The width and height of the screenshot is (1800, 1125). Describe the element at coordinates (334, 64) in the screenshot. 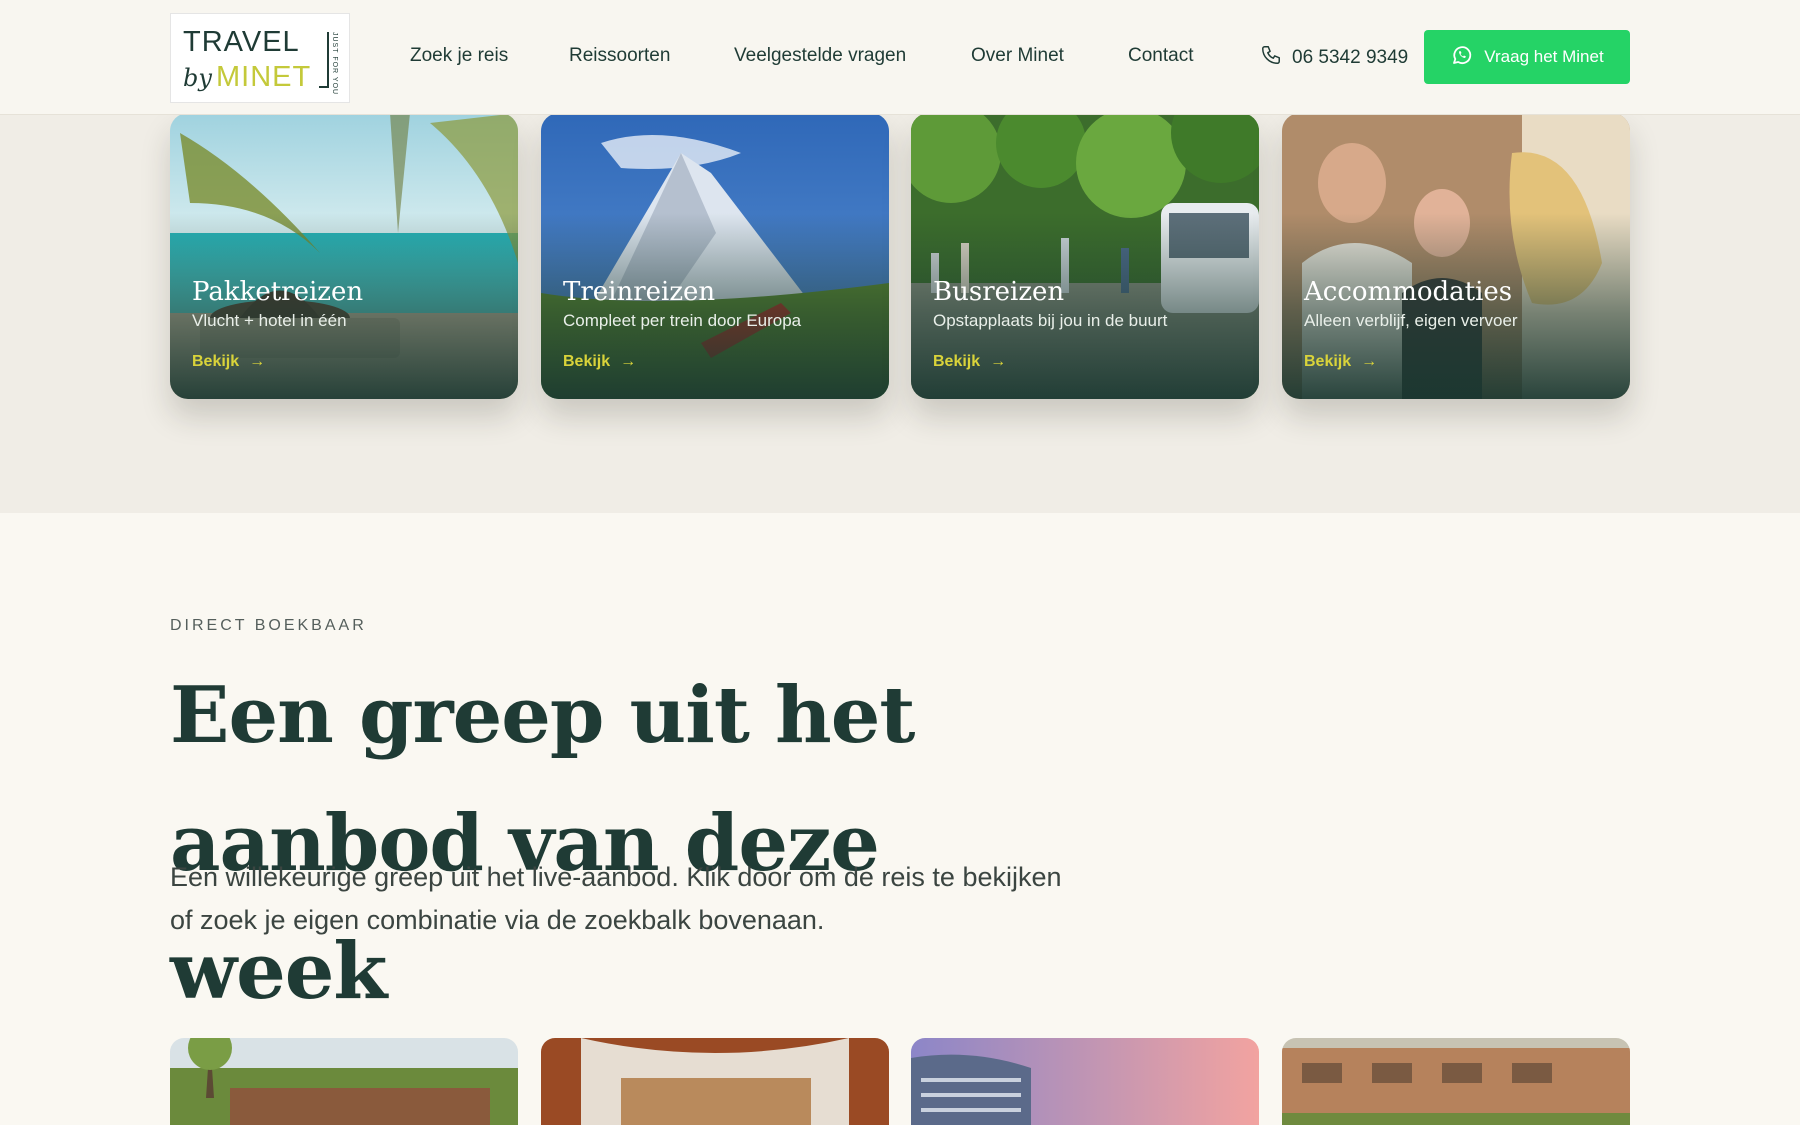

I see `logo-tagline: JUST FOR YOU` at that location.